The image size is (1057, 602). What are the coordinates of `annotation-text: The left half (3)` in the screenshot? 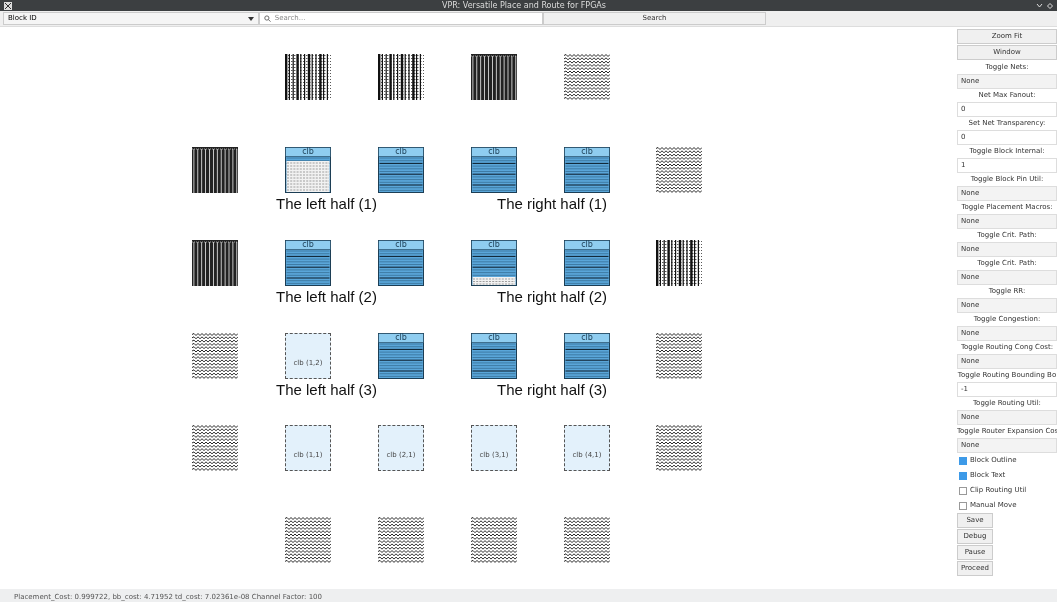 It's located at (326, 390).